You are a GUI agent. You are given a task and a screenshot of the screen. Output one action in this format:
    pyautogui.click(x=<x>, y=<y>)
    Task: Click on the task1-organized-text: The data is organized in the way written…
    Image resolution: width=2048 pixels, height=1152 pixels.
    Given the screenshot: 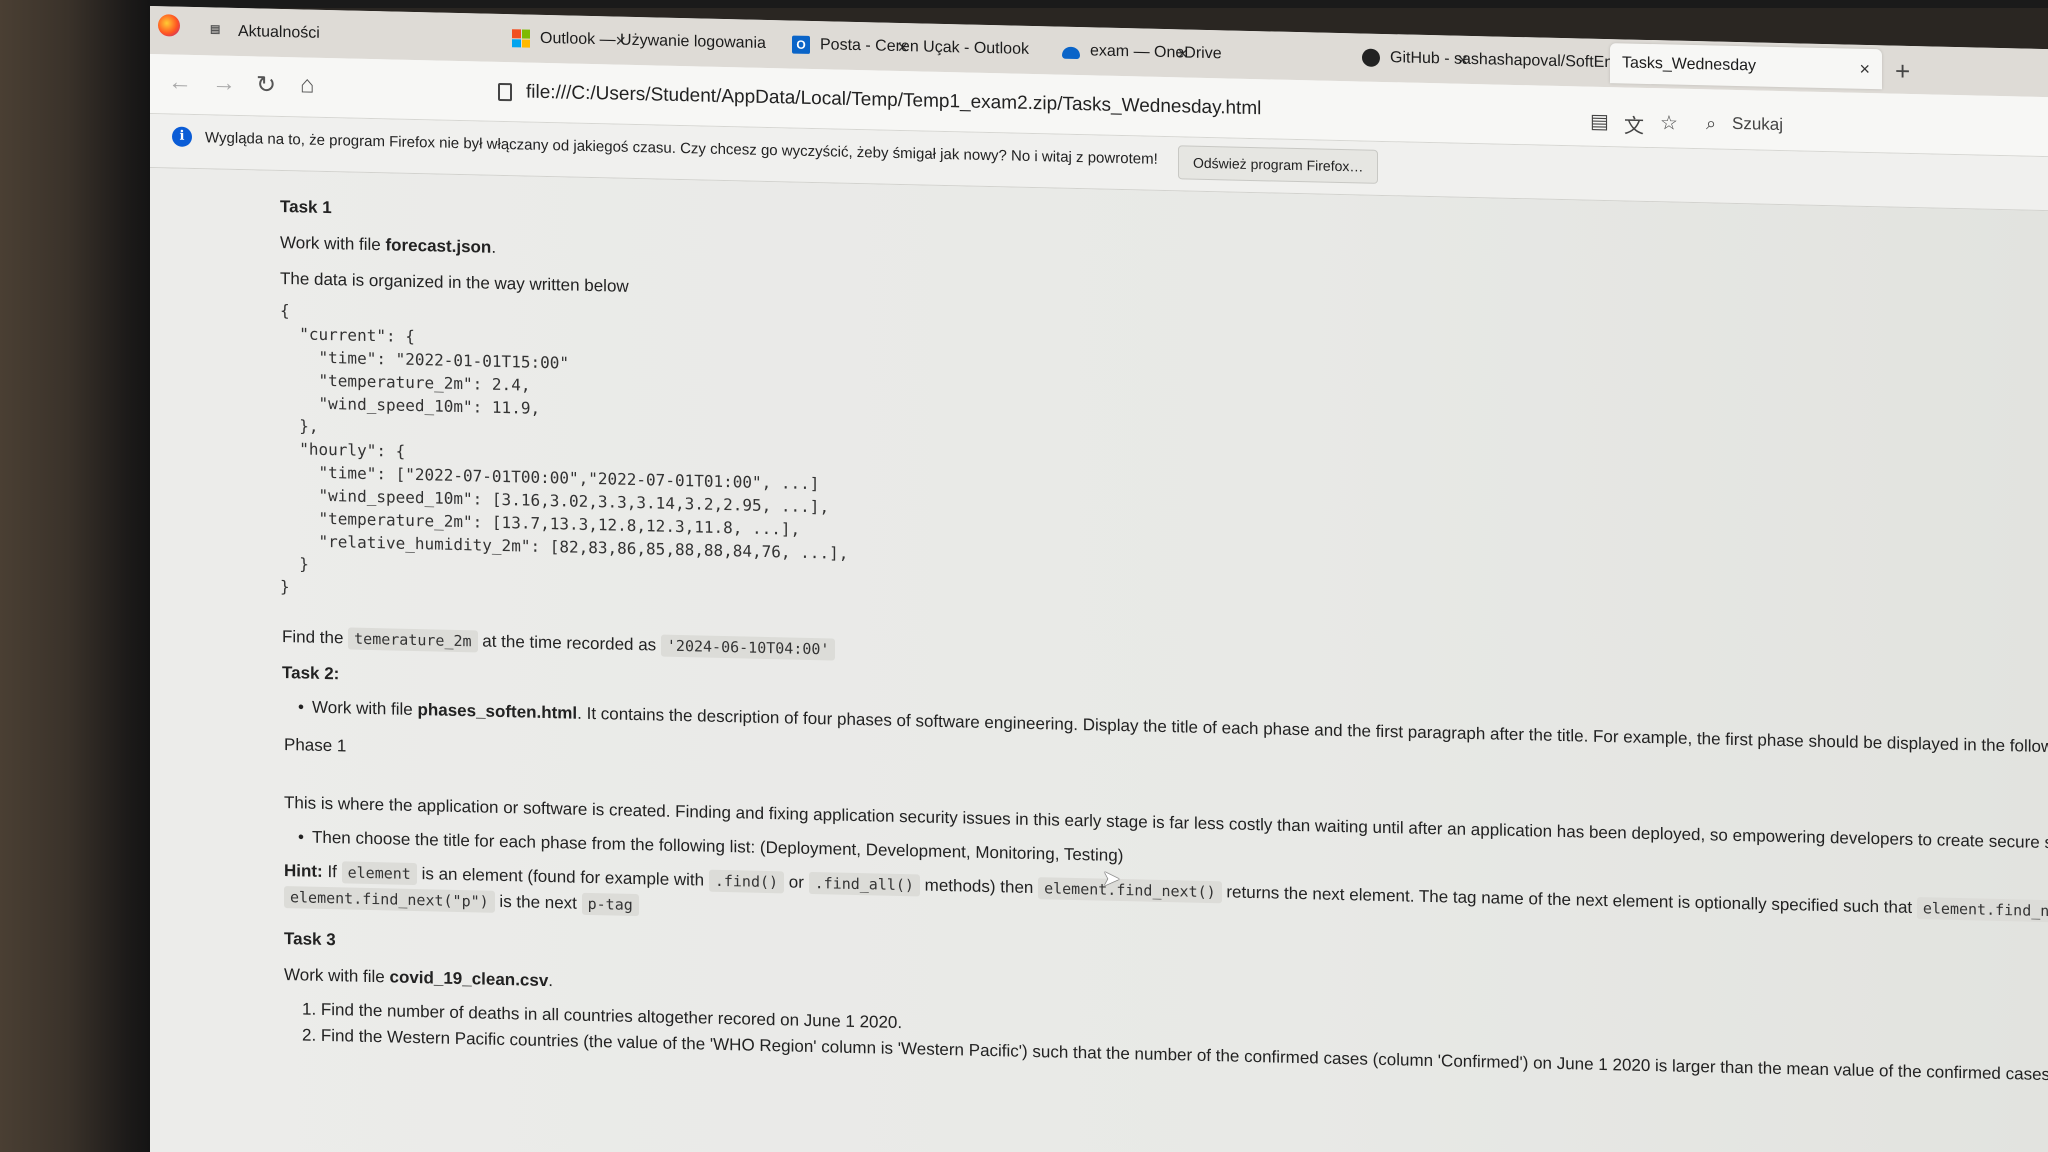 What is the action you would take?
    pyautogui.click(x=454, y=282)
    